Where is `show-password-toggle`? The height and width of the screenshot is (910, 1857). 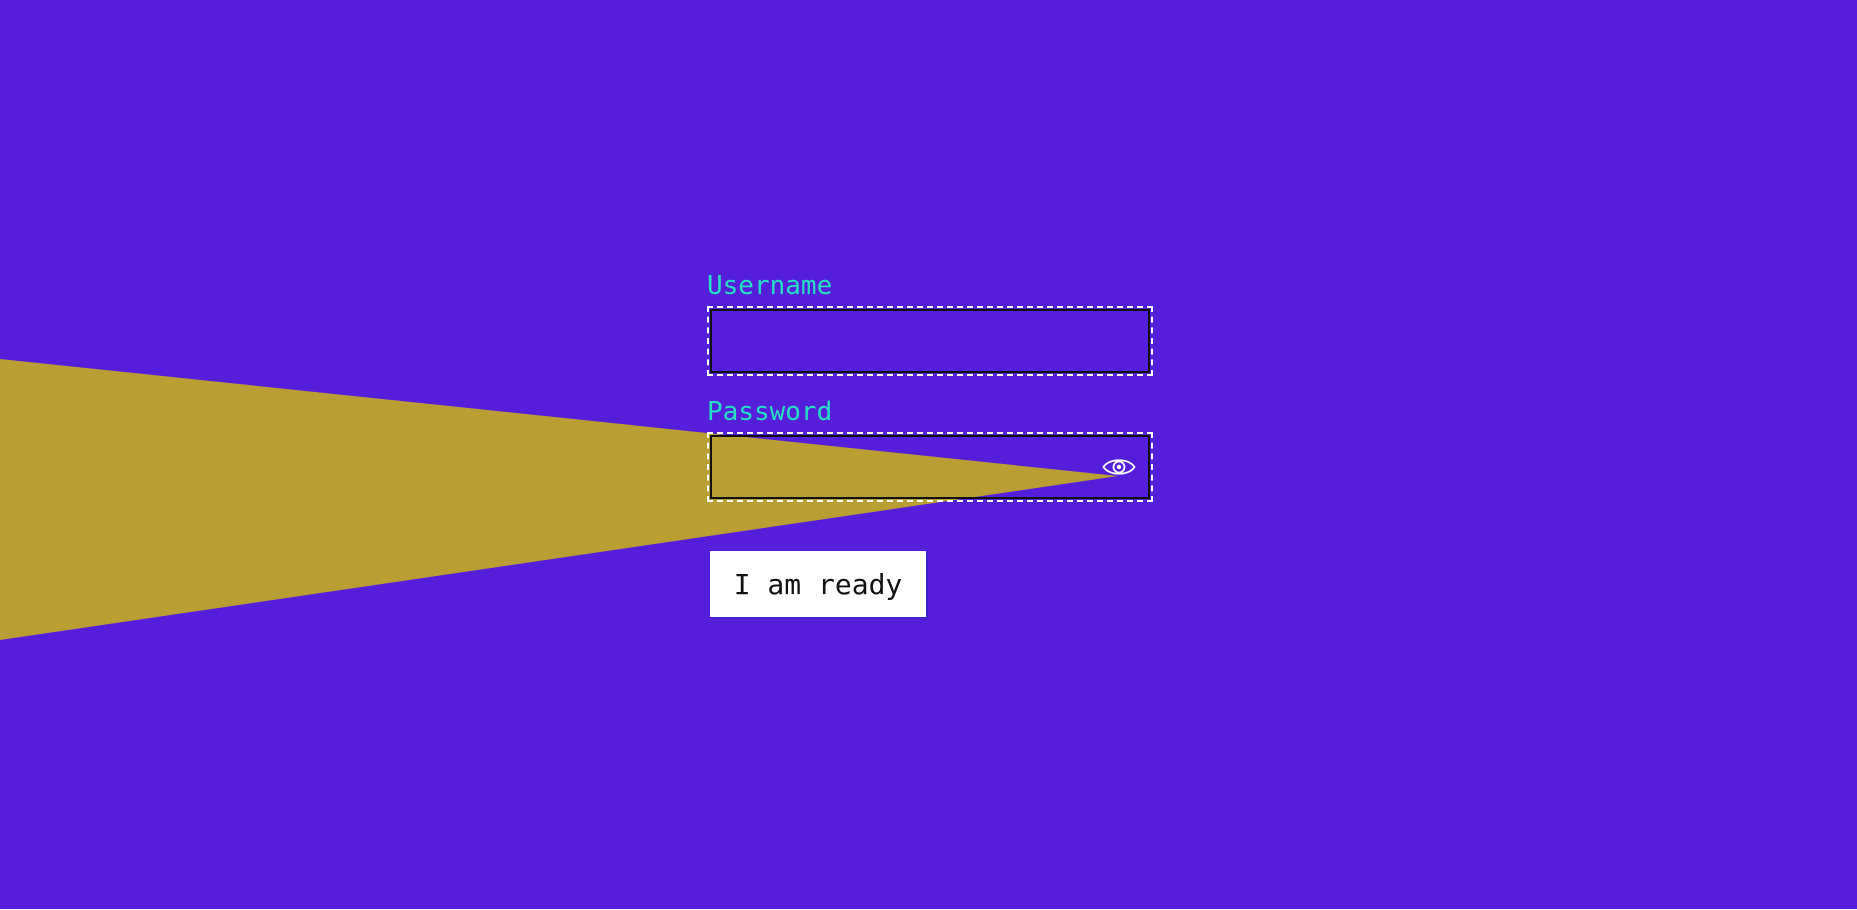
show-password-toggle is located at coordinates (1119, 467).